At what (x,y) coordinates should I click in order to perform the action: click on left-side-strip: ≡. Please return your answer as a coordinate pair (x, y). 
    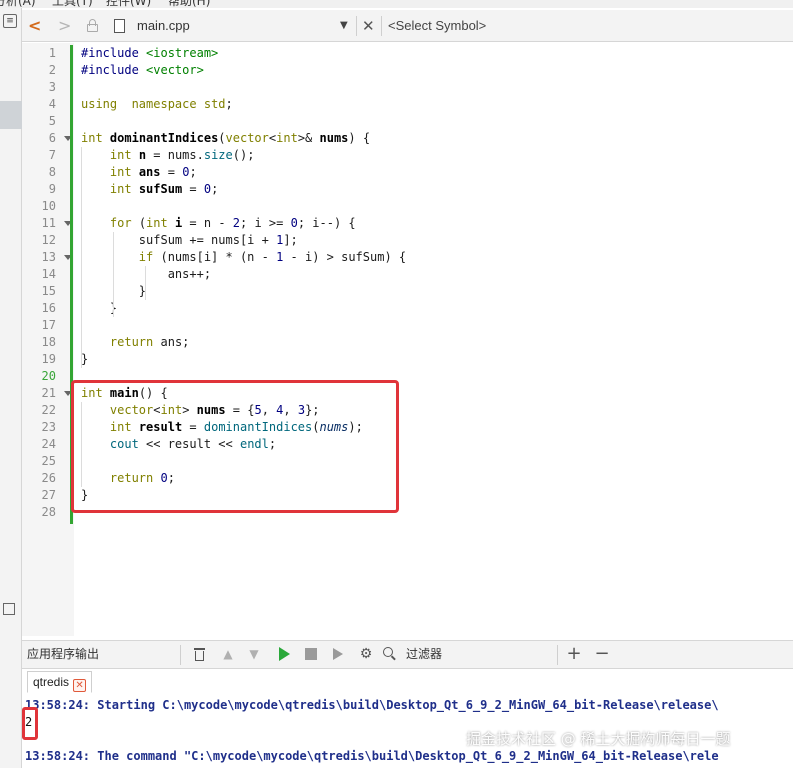
    Looking at the image, I should click on (11, 322).